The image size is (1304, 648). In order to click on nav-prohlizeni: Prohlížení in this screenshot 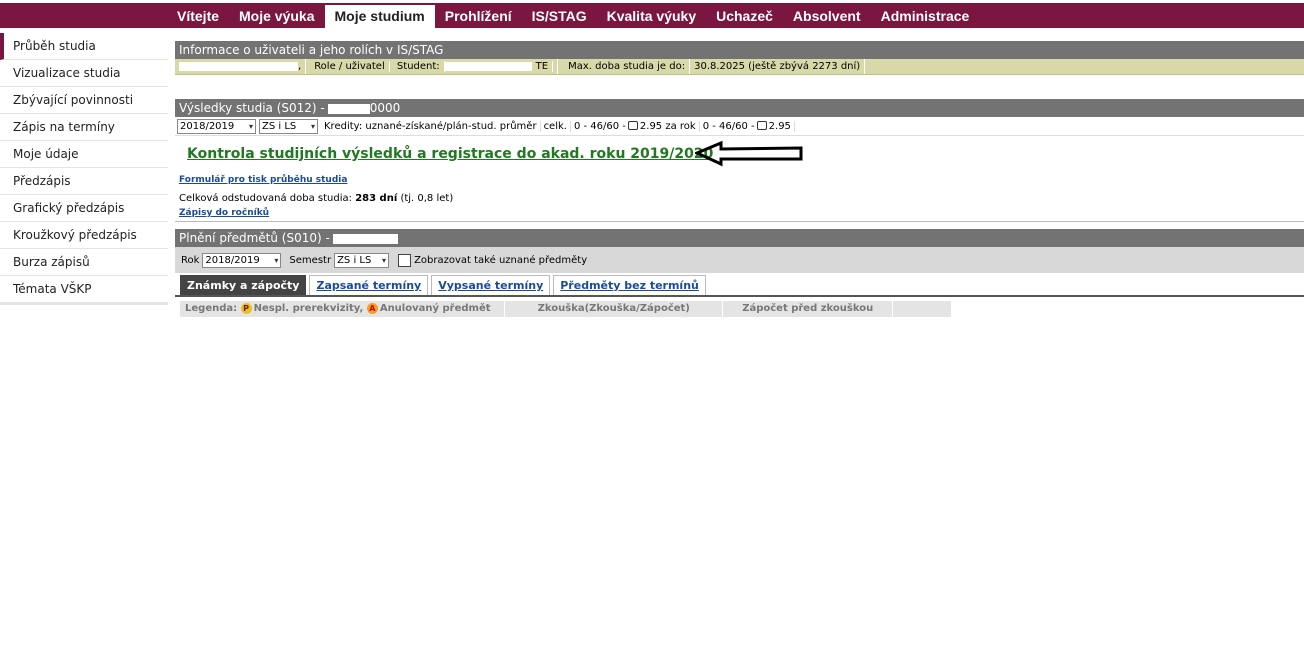, I will do `click(478, 17)`.